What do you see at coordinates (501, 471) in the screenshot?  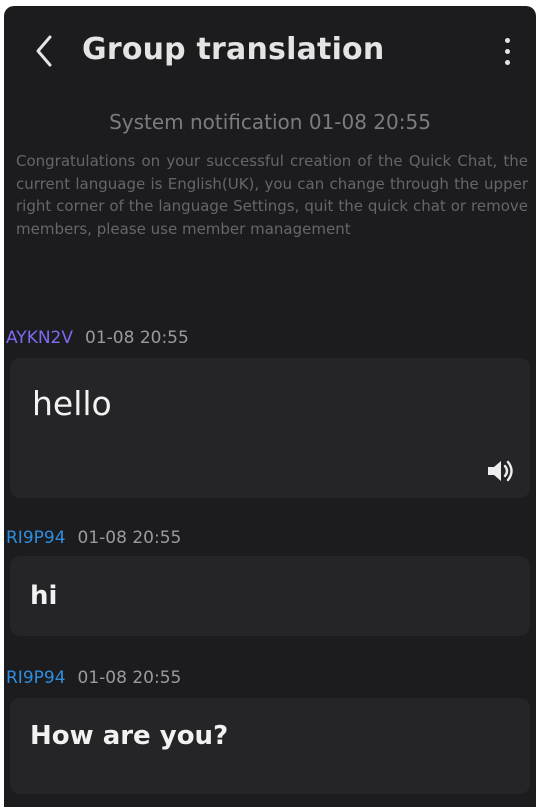 I see `speaker-icon` at bounding box center [501, 471].